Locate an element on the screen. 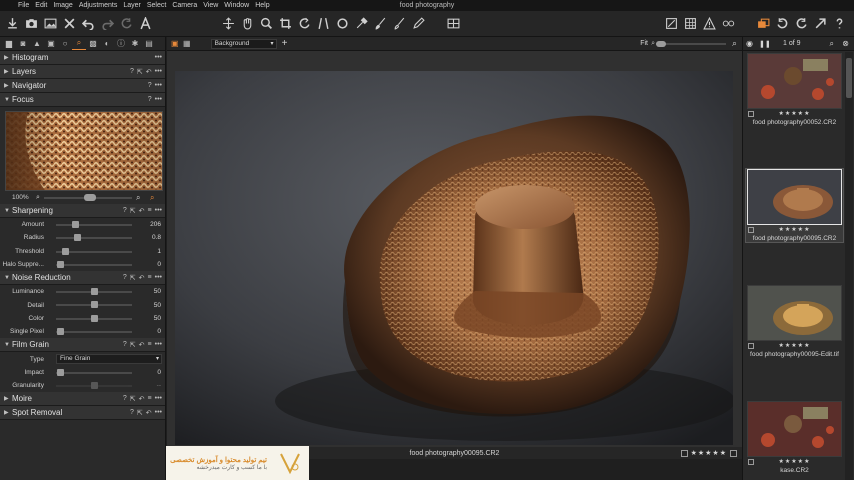 This screenshot has height=480, width=854. capture-tab-icon: ◙ is located at coordinates (23, 44).